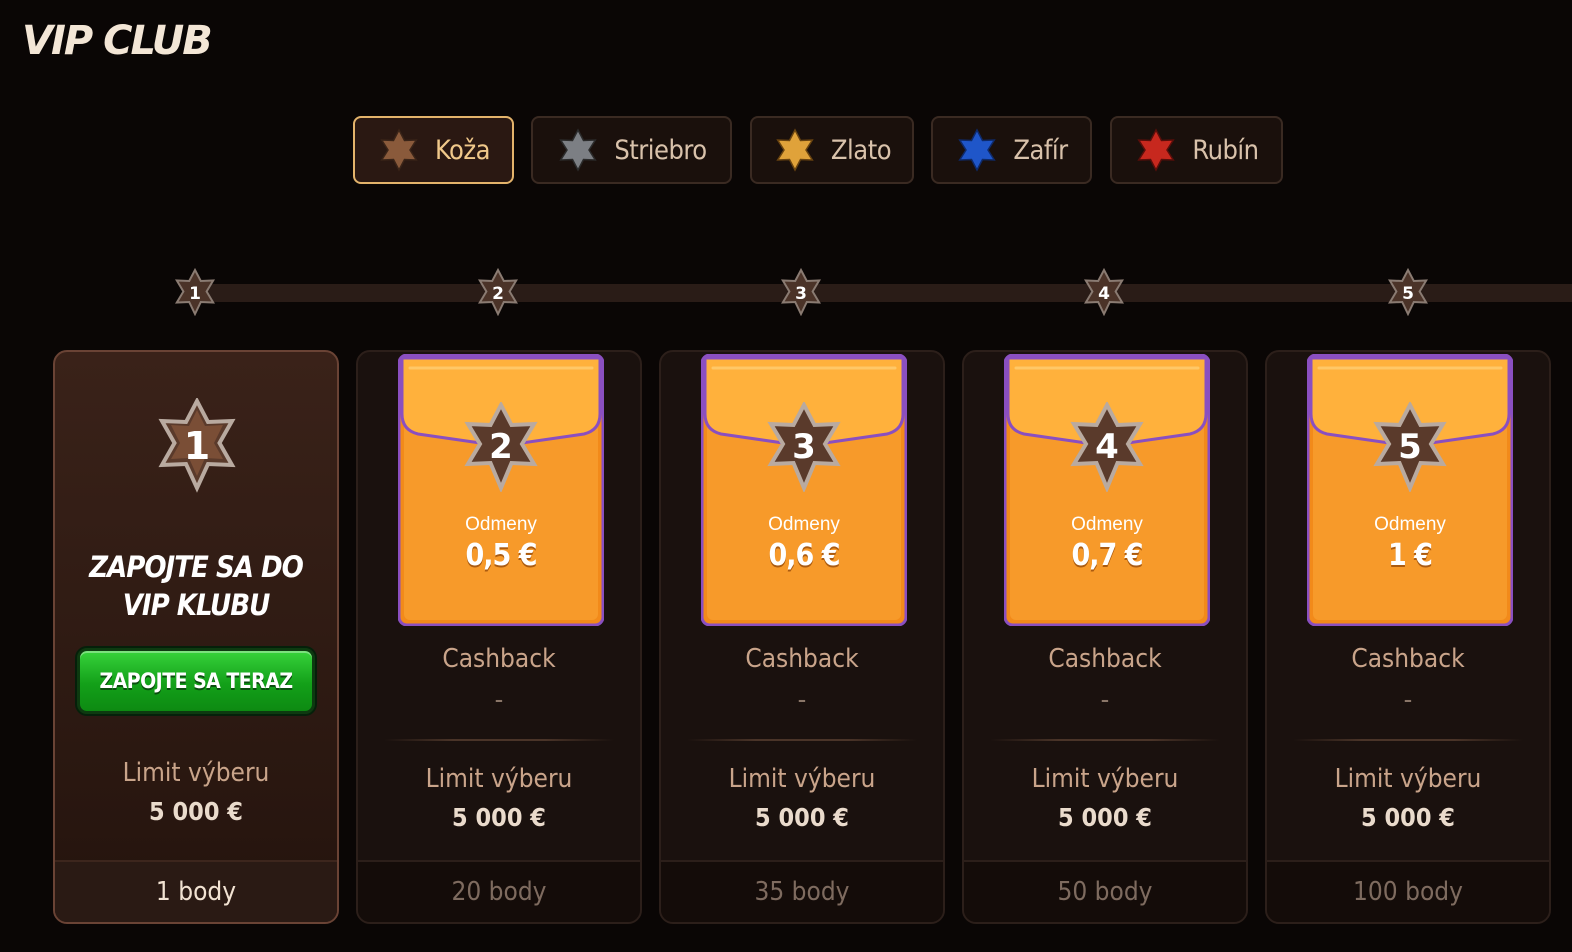 The height and width of the screenshot is (952, 1572). I want to click on level-node-5: 5, so click(1408, 292).